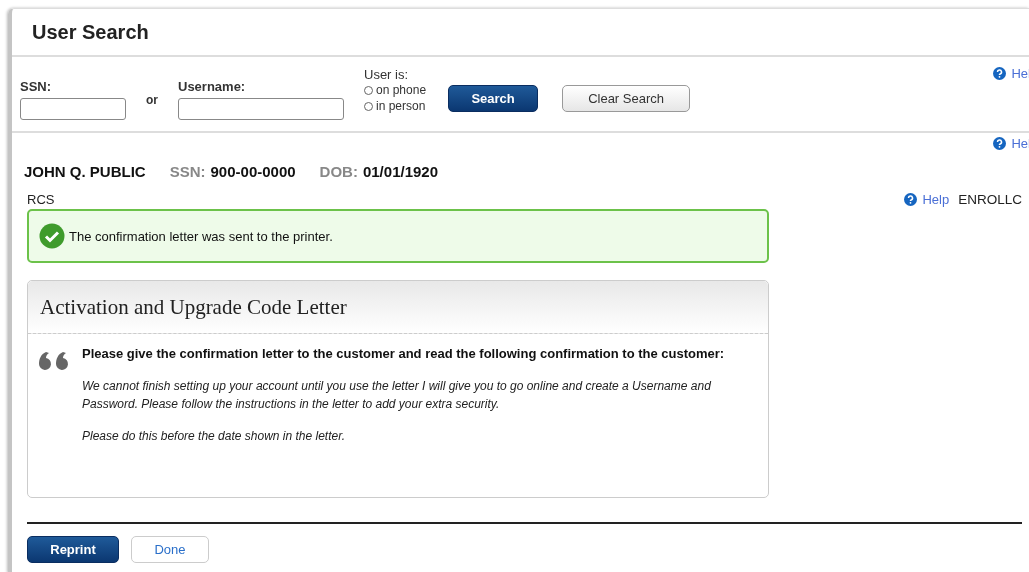 This screenshot has height=572, width=1029. Describe the element at coordinates (90, 32) in the screenshot. I see `window-title: User Search` at that location.